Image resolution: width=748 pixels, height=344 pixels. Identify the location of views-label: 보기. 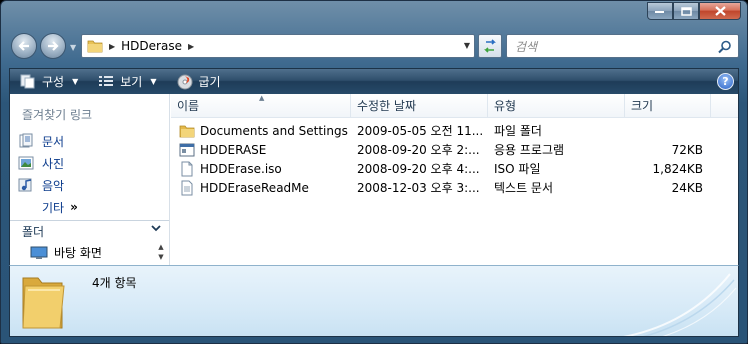
(131, 82).